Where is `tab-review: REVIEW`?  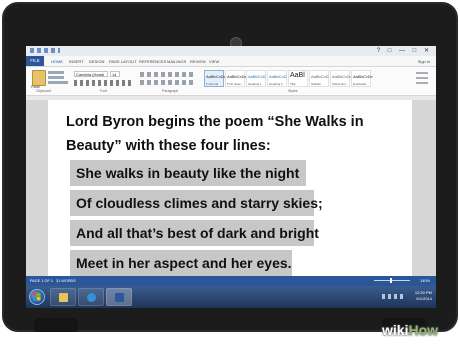 tab-review: REVIEW is located at coordinates (198, 61).